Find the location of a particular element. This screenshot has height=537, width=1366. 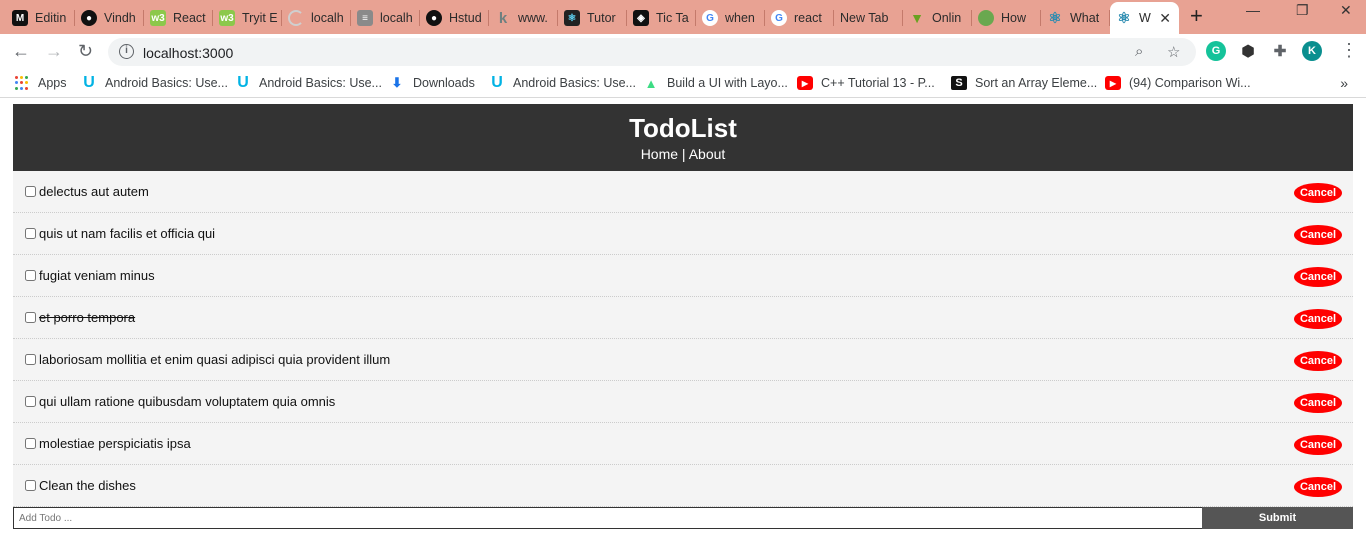

bookmark-star-icon: ☆ is located at coordinates (1173, 52).